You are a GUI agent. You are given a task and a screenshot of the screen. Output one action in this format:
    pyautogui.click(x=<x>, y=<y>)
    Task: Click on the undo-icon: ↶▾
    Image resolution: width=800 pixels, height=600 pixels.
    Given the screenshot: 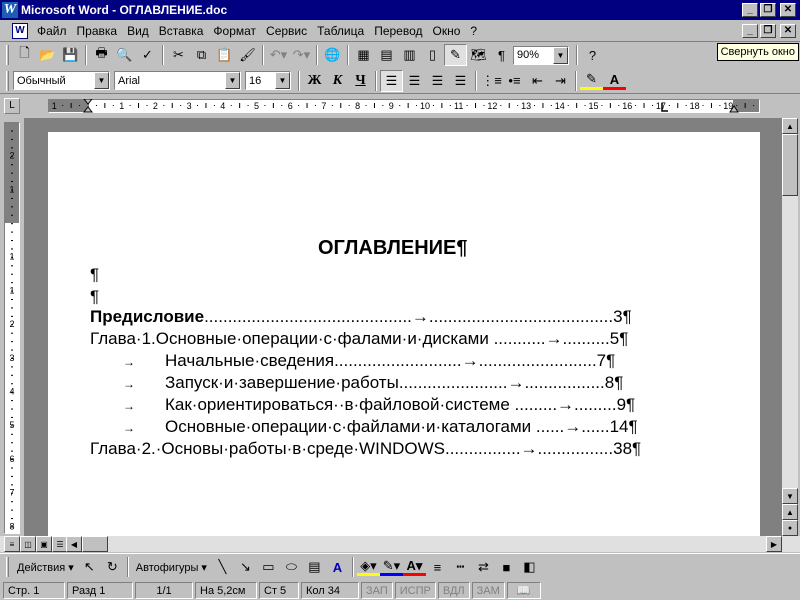 What is the action you would take?
    pyautogui.click(x=278, y=55)
    